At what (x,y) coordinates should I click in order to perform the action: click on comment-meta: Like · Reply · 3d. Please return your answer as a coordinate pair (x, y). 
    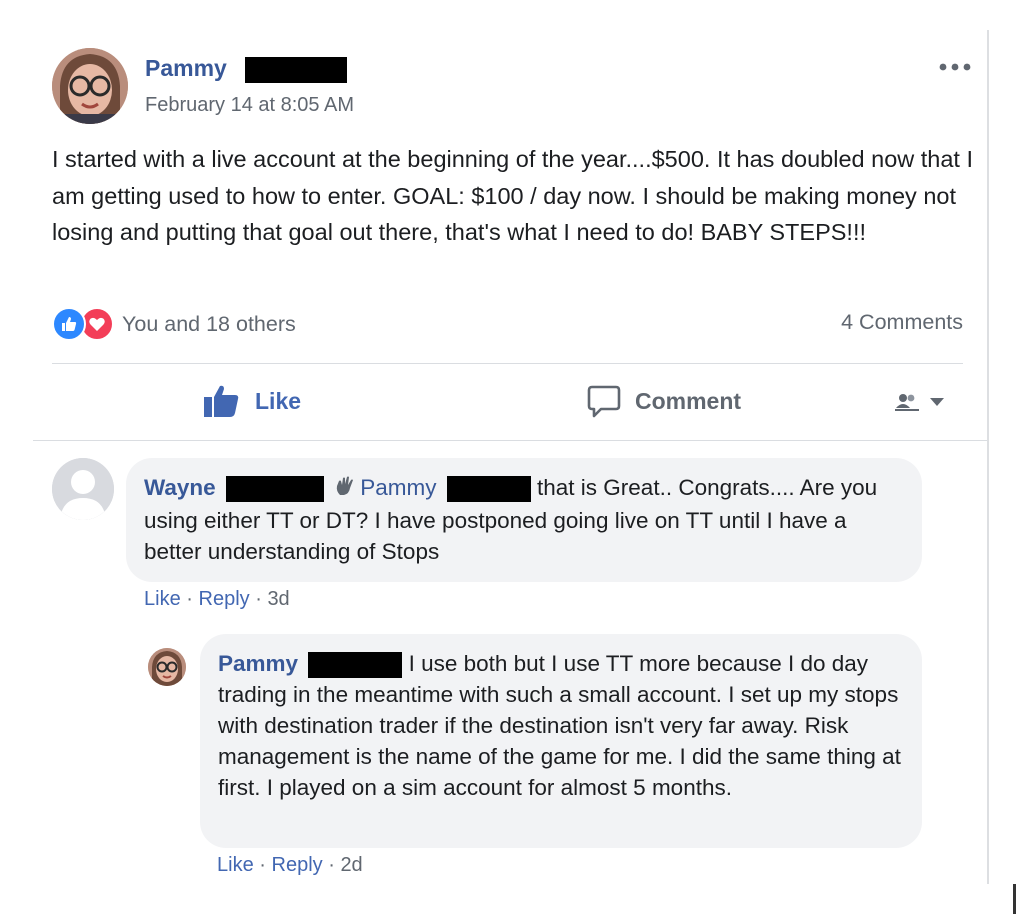
    Looking at the image, I should click on (217, 599).